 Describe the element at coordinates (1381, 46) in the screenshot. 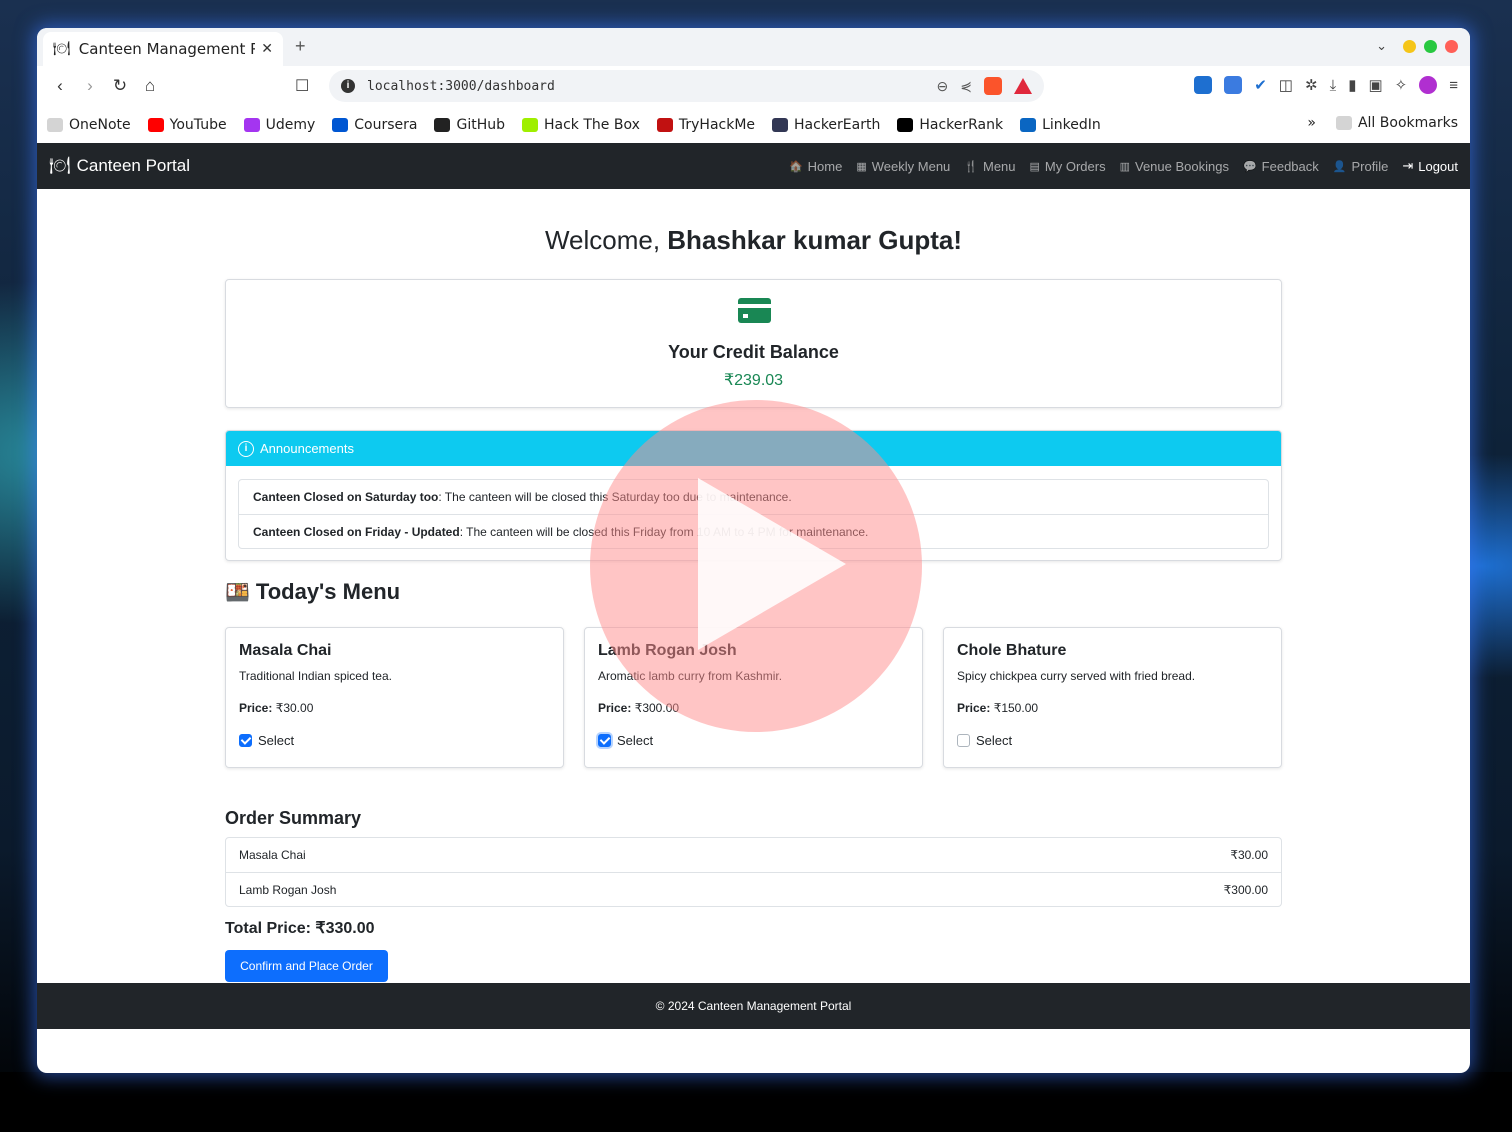

I see `tab-list-chevron-icon: ⌄` at that location.